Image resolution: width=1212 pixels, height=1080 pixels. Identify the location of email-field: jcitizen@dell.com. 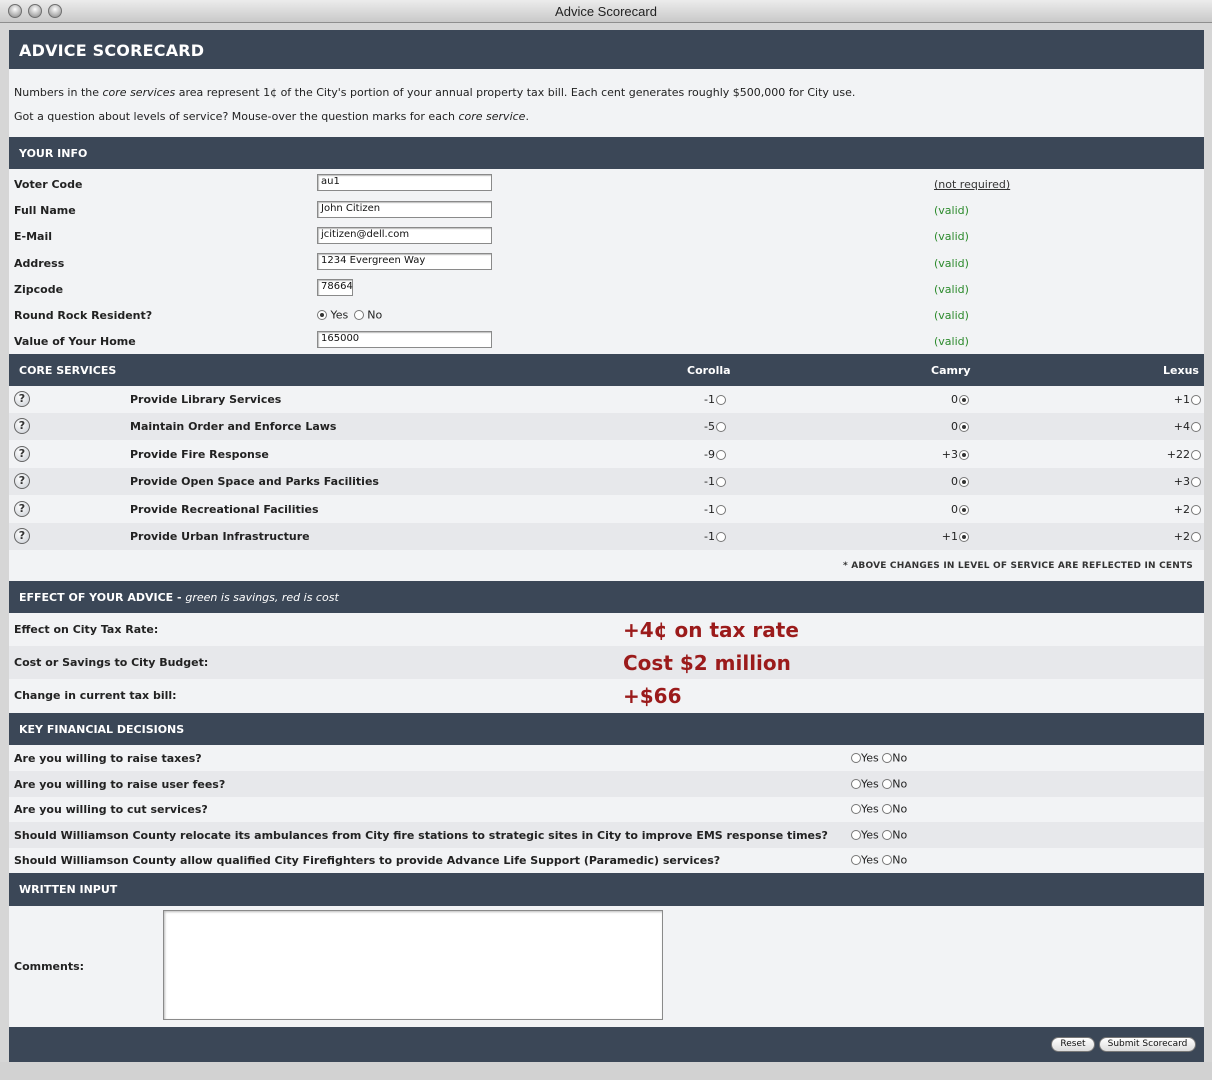
(404, 235).